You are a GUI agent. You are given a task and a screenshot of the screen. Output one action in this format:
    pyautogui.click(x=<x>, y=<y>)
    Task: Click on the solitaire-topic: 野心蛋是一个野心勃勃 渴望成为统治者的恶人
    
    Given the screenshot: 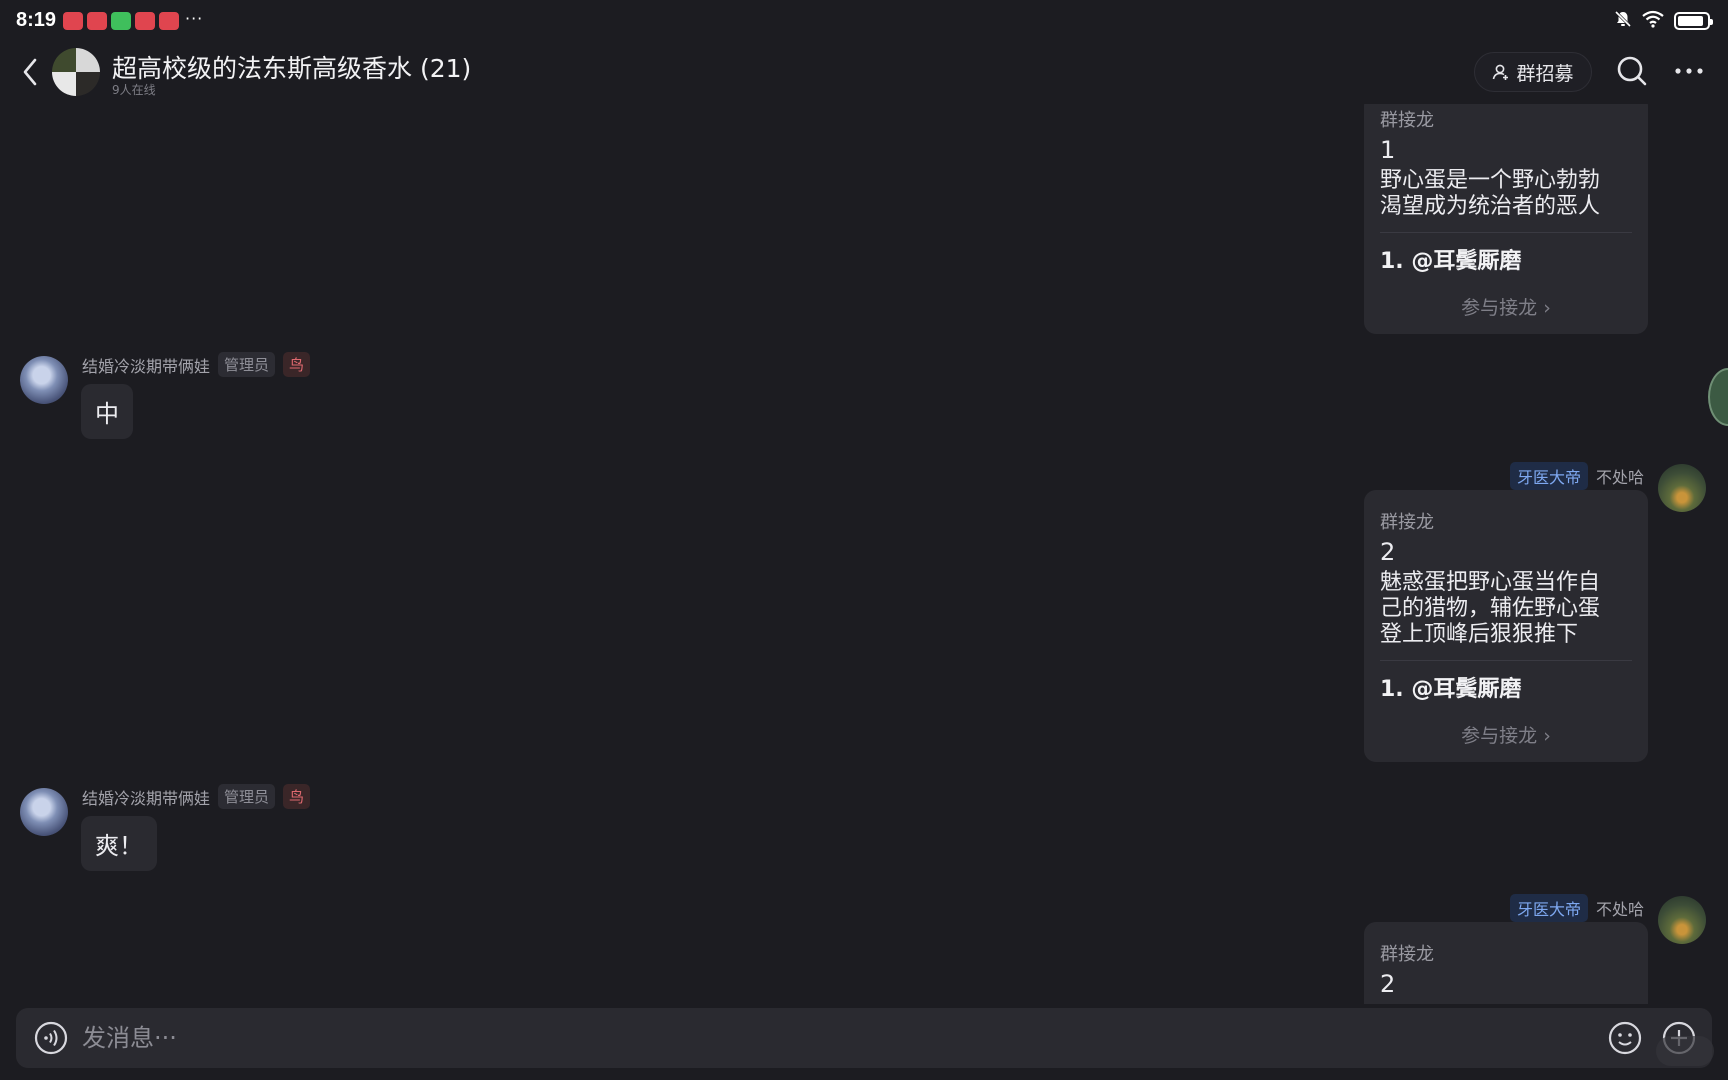 What is the action you would take?
    pyautogui.click(x=1490, y=193)
    